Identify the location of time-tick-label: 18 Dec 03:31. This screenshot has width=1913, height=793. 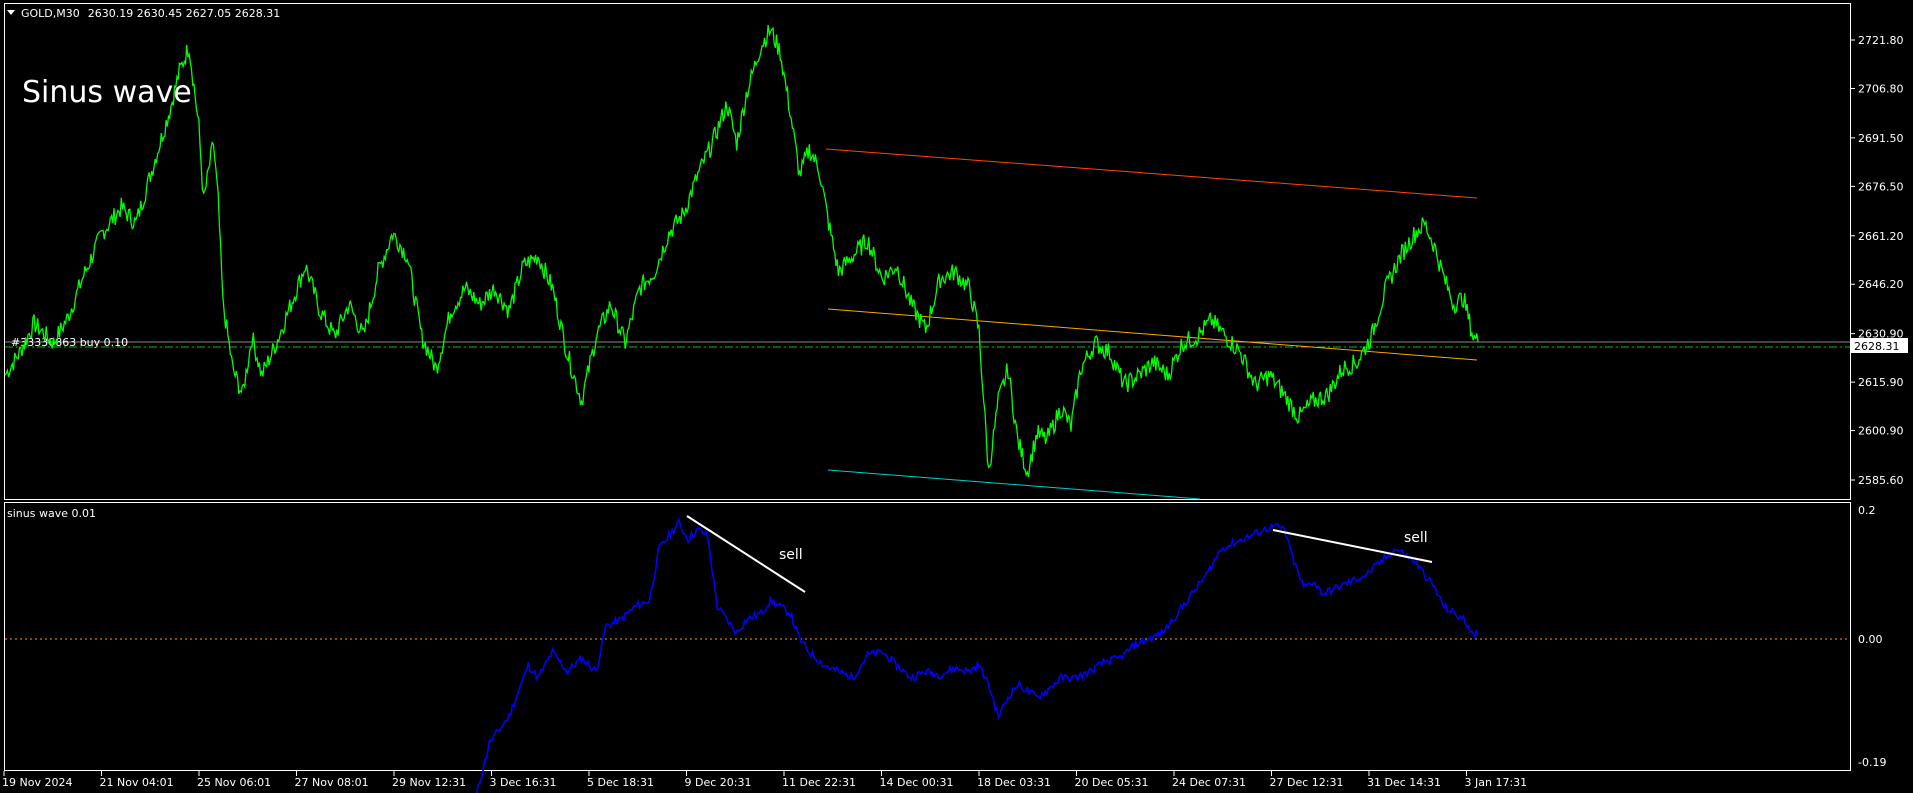
(1014, 782).